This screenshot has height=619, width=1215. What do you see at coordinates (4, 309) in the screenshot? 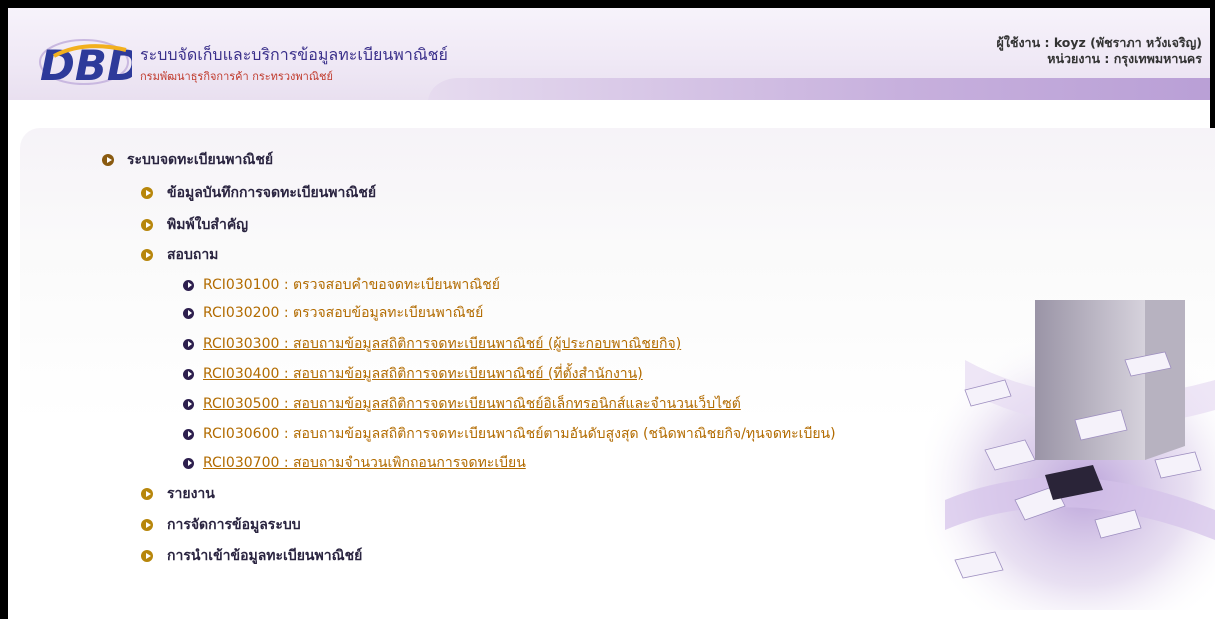
I see `window-frame-left` at bounding box center [4, 309].